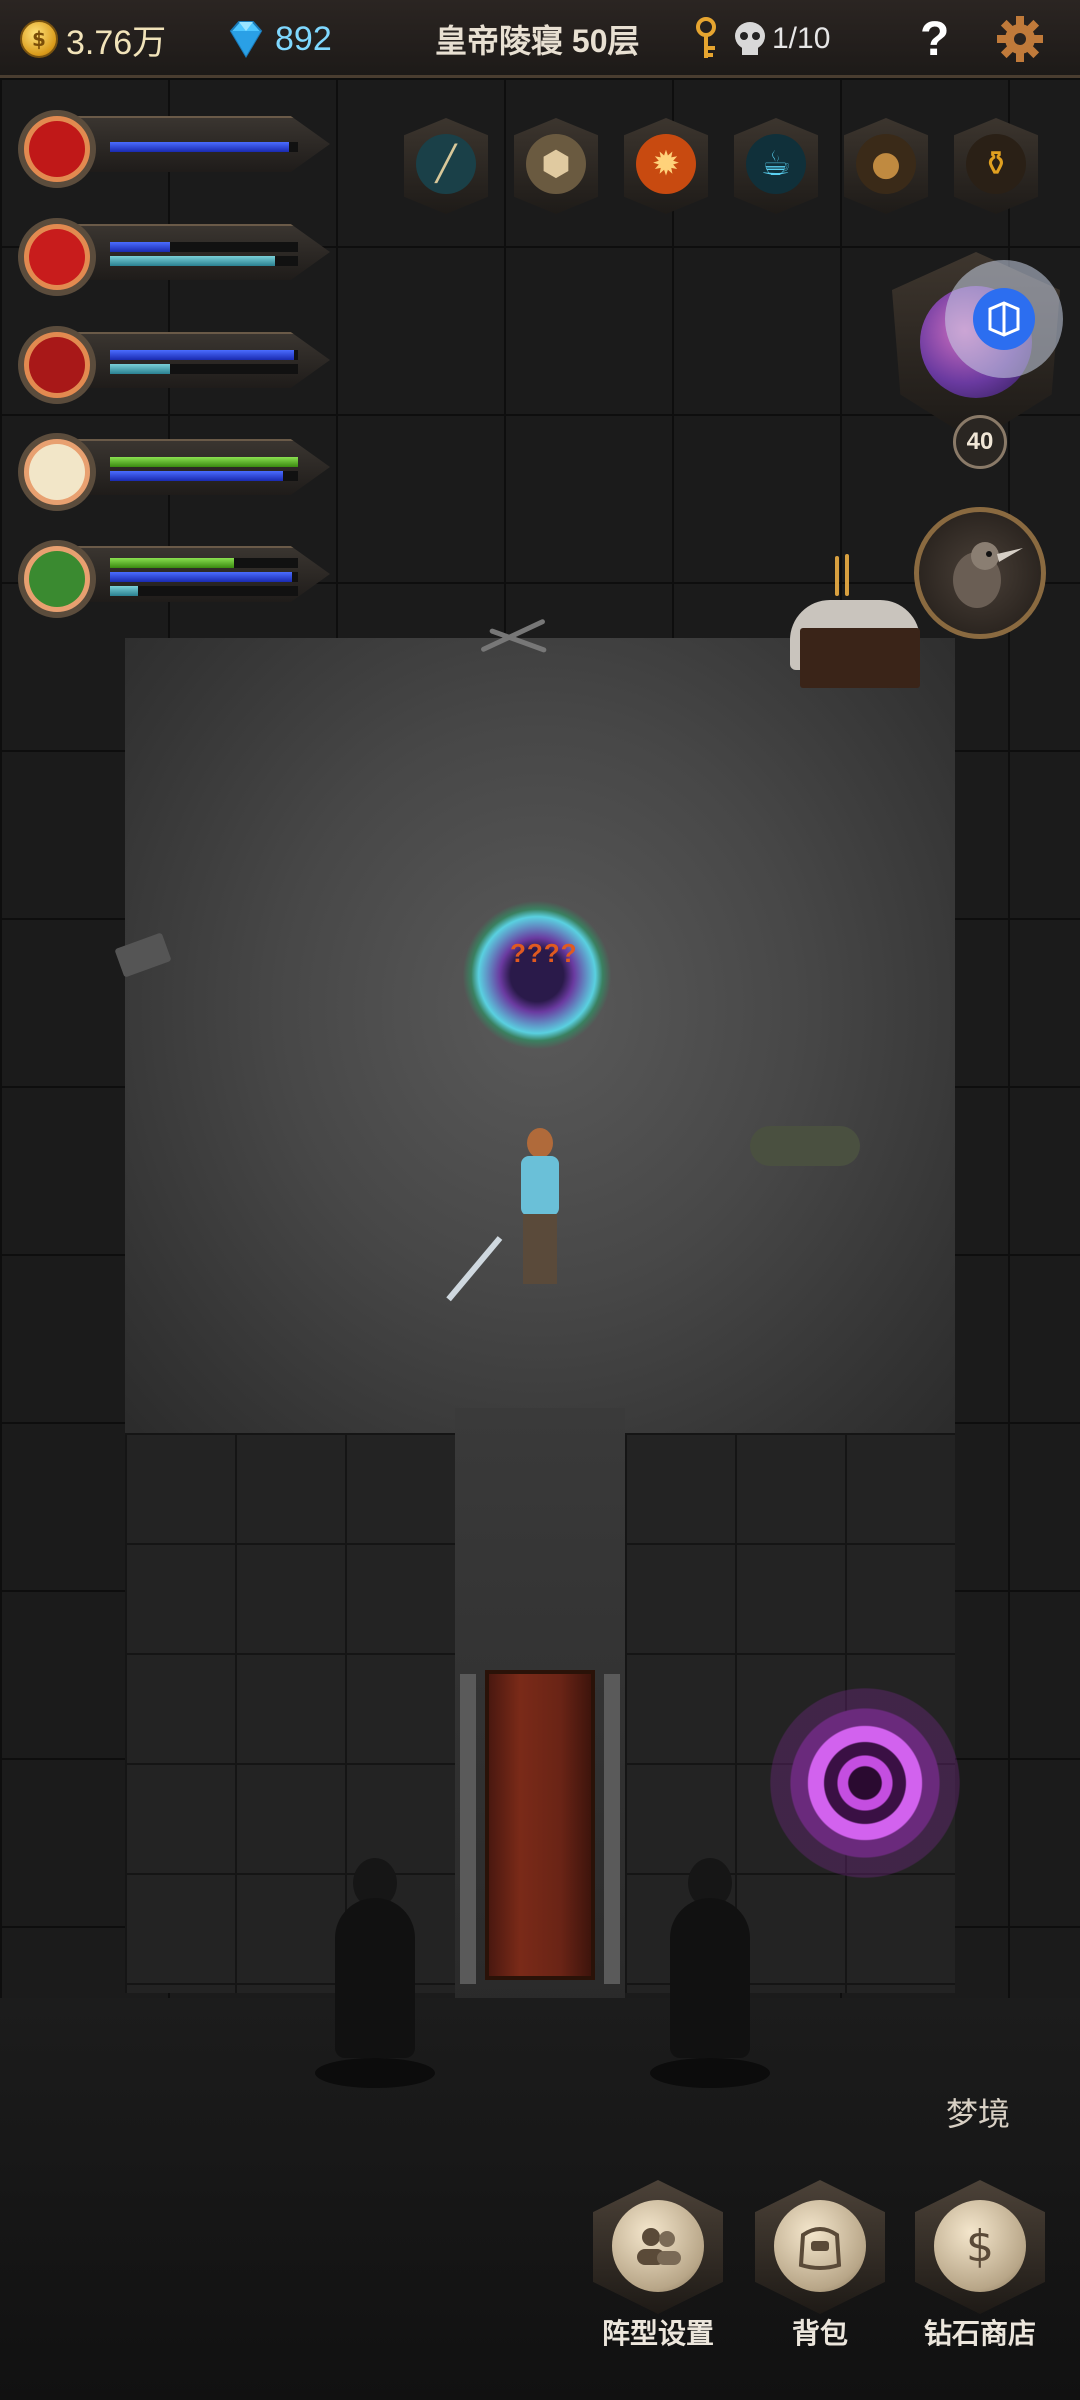 Image resolution: width=1080 pixels, height=2400 pixels. Describe the element at coordinates (57, 472) in the screenshot. I see `portrait-white-hair-girl` at that location.